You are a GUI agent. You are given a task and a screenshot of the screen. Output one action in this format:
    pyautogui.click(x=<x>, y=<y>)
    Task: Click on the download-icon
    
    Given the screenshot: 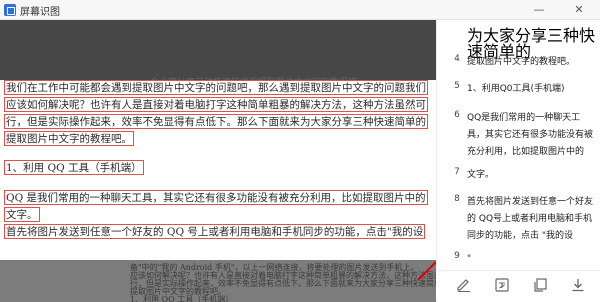 What is the action you would take?
    pyautogui.click(x=578, y=285)
    